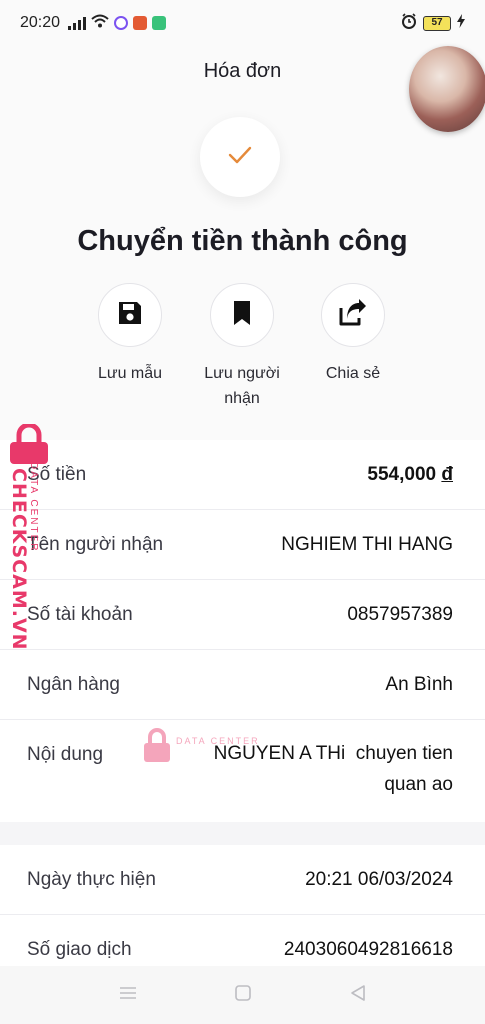  What do you see at coordinates (73, 684) in the screenshot?
I see `bank-label: Ngân hàng` at bounding box center [73, 684].